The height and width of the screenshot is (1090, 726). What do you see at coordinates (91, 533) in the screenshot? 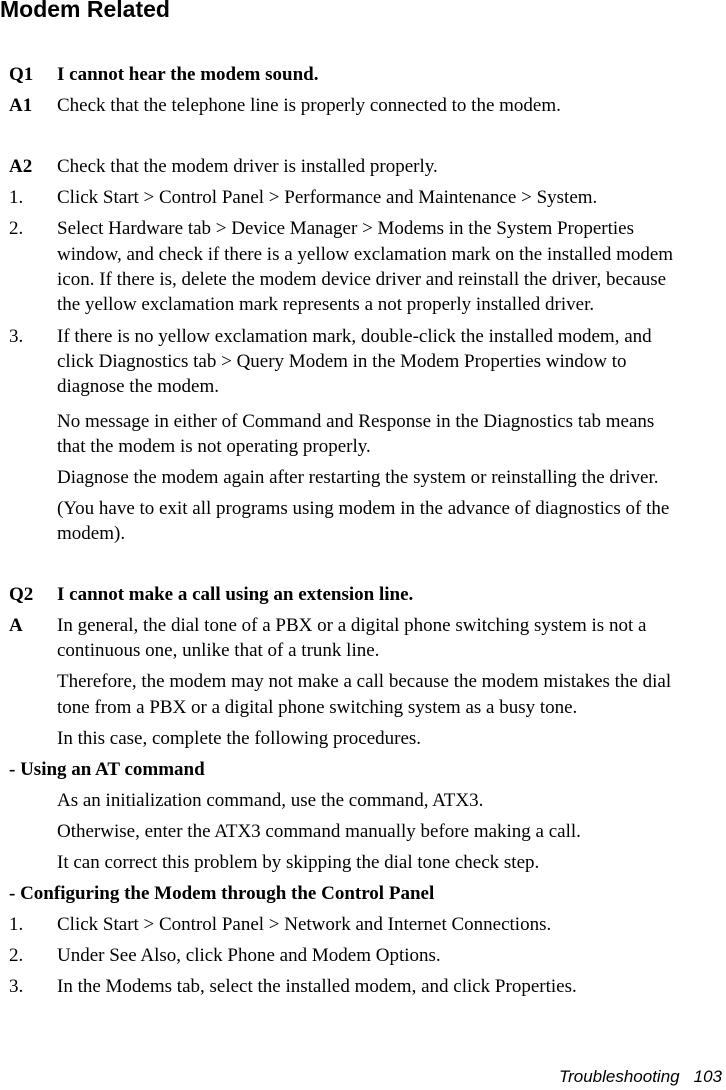
I see `note-text: modem).` at bounding box center [91, 533].